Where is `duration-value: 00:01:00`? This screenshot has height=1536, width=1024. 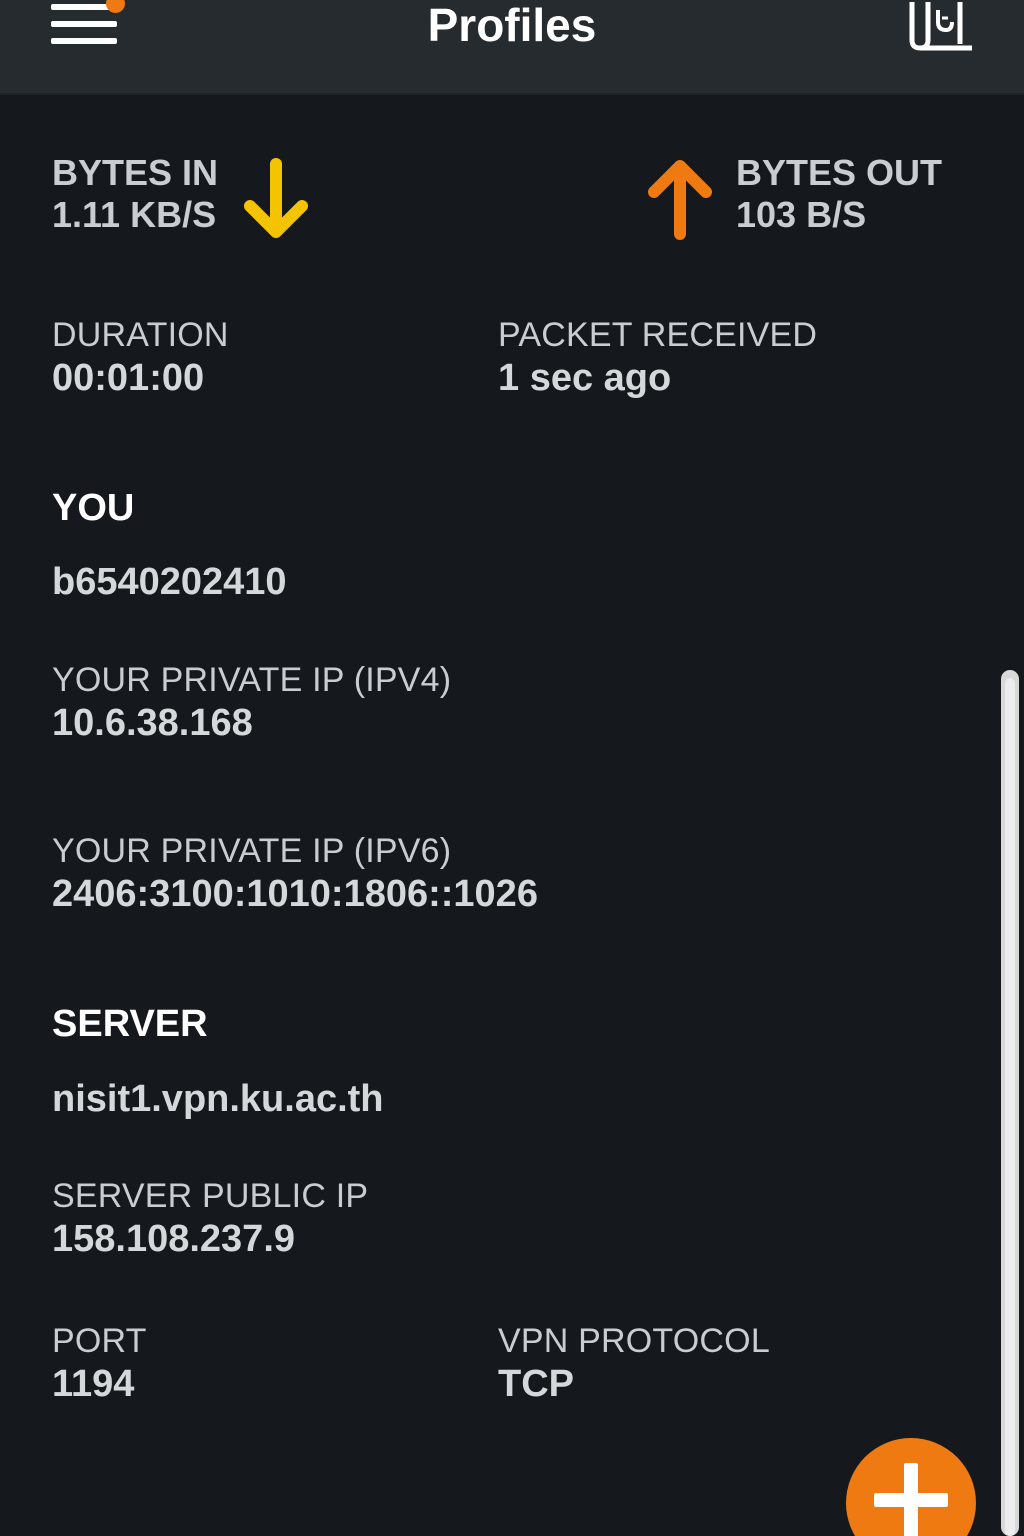
duration-value: 00:01:00 is located at coordinates (128, 378).